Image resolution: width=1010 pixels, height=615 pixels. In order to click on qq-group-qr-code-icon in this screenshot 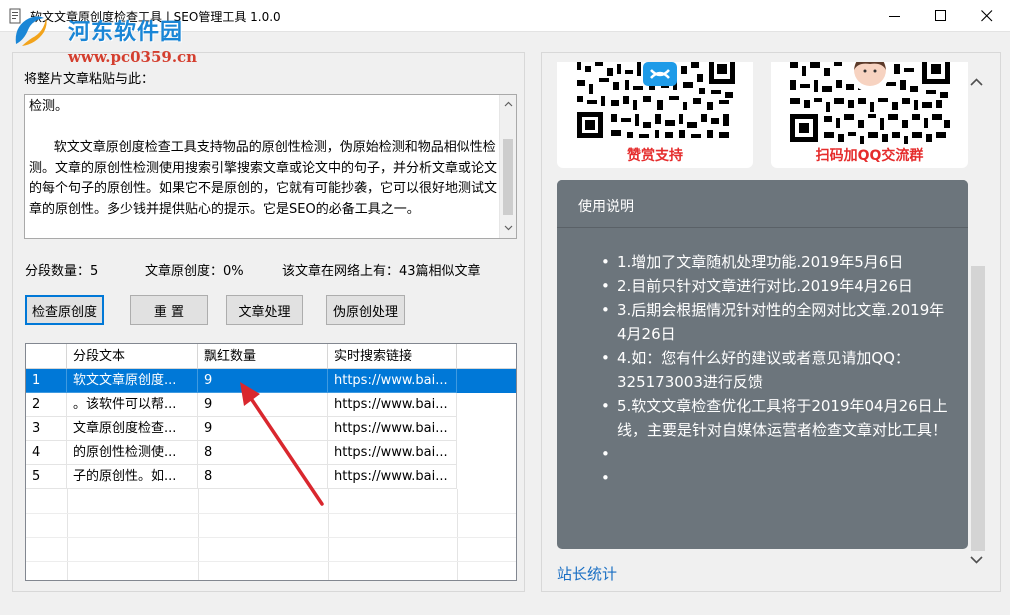, I will do `click(870, 103)`.